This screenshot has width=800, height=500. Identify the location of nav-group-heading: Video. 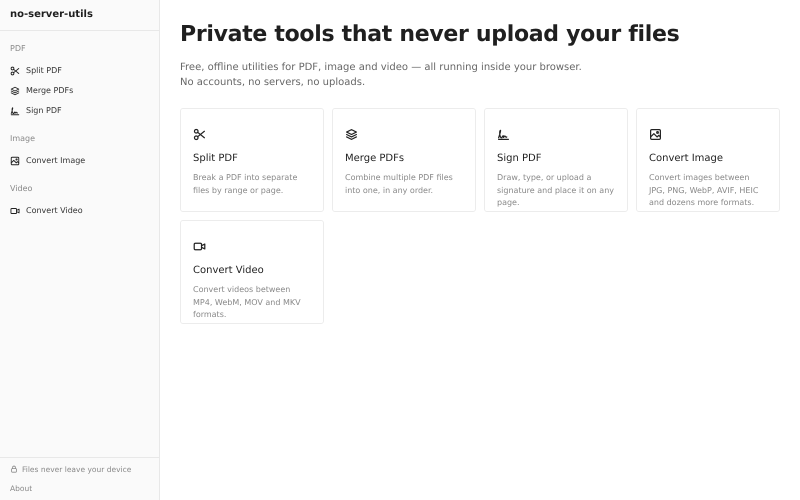
(22, 189).